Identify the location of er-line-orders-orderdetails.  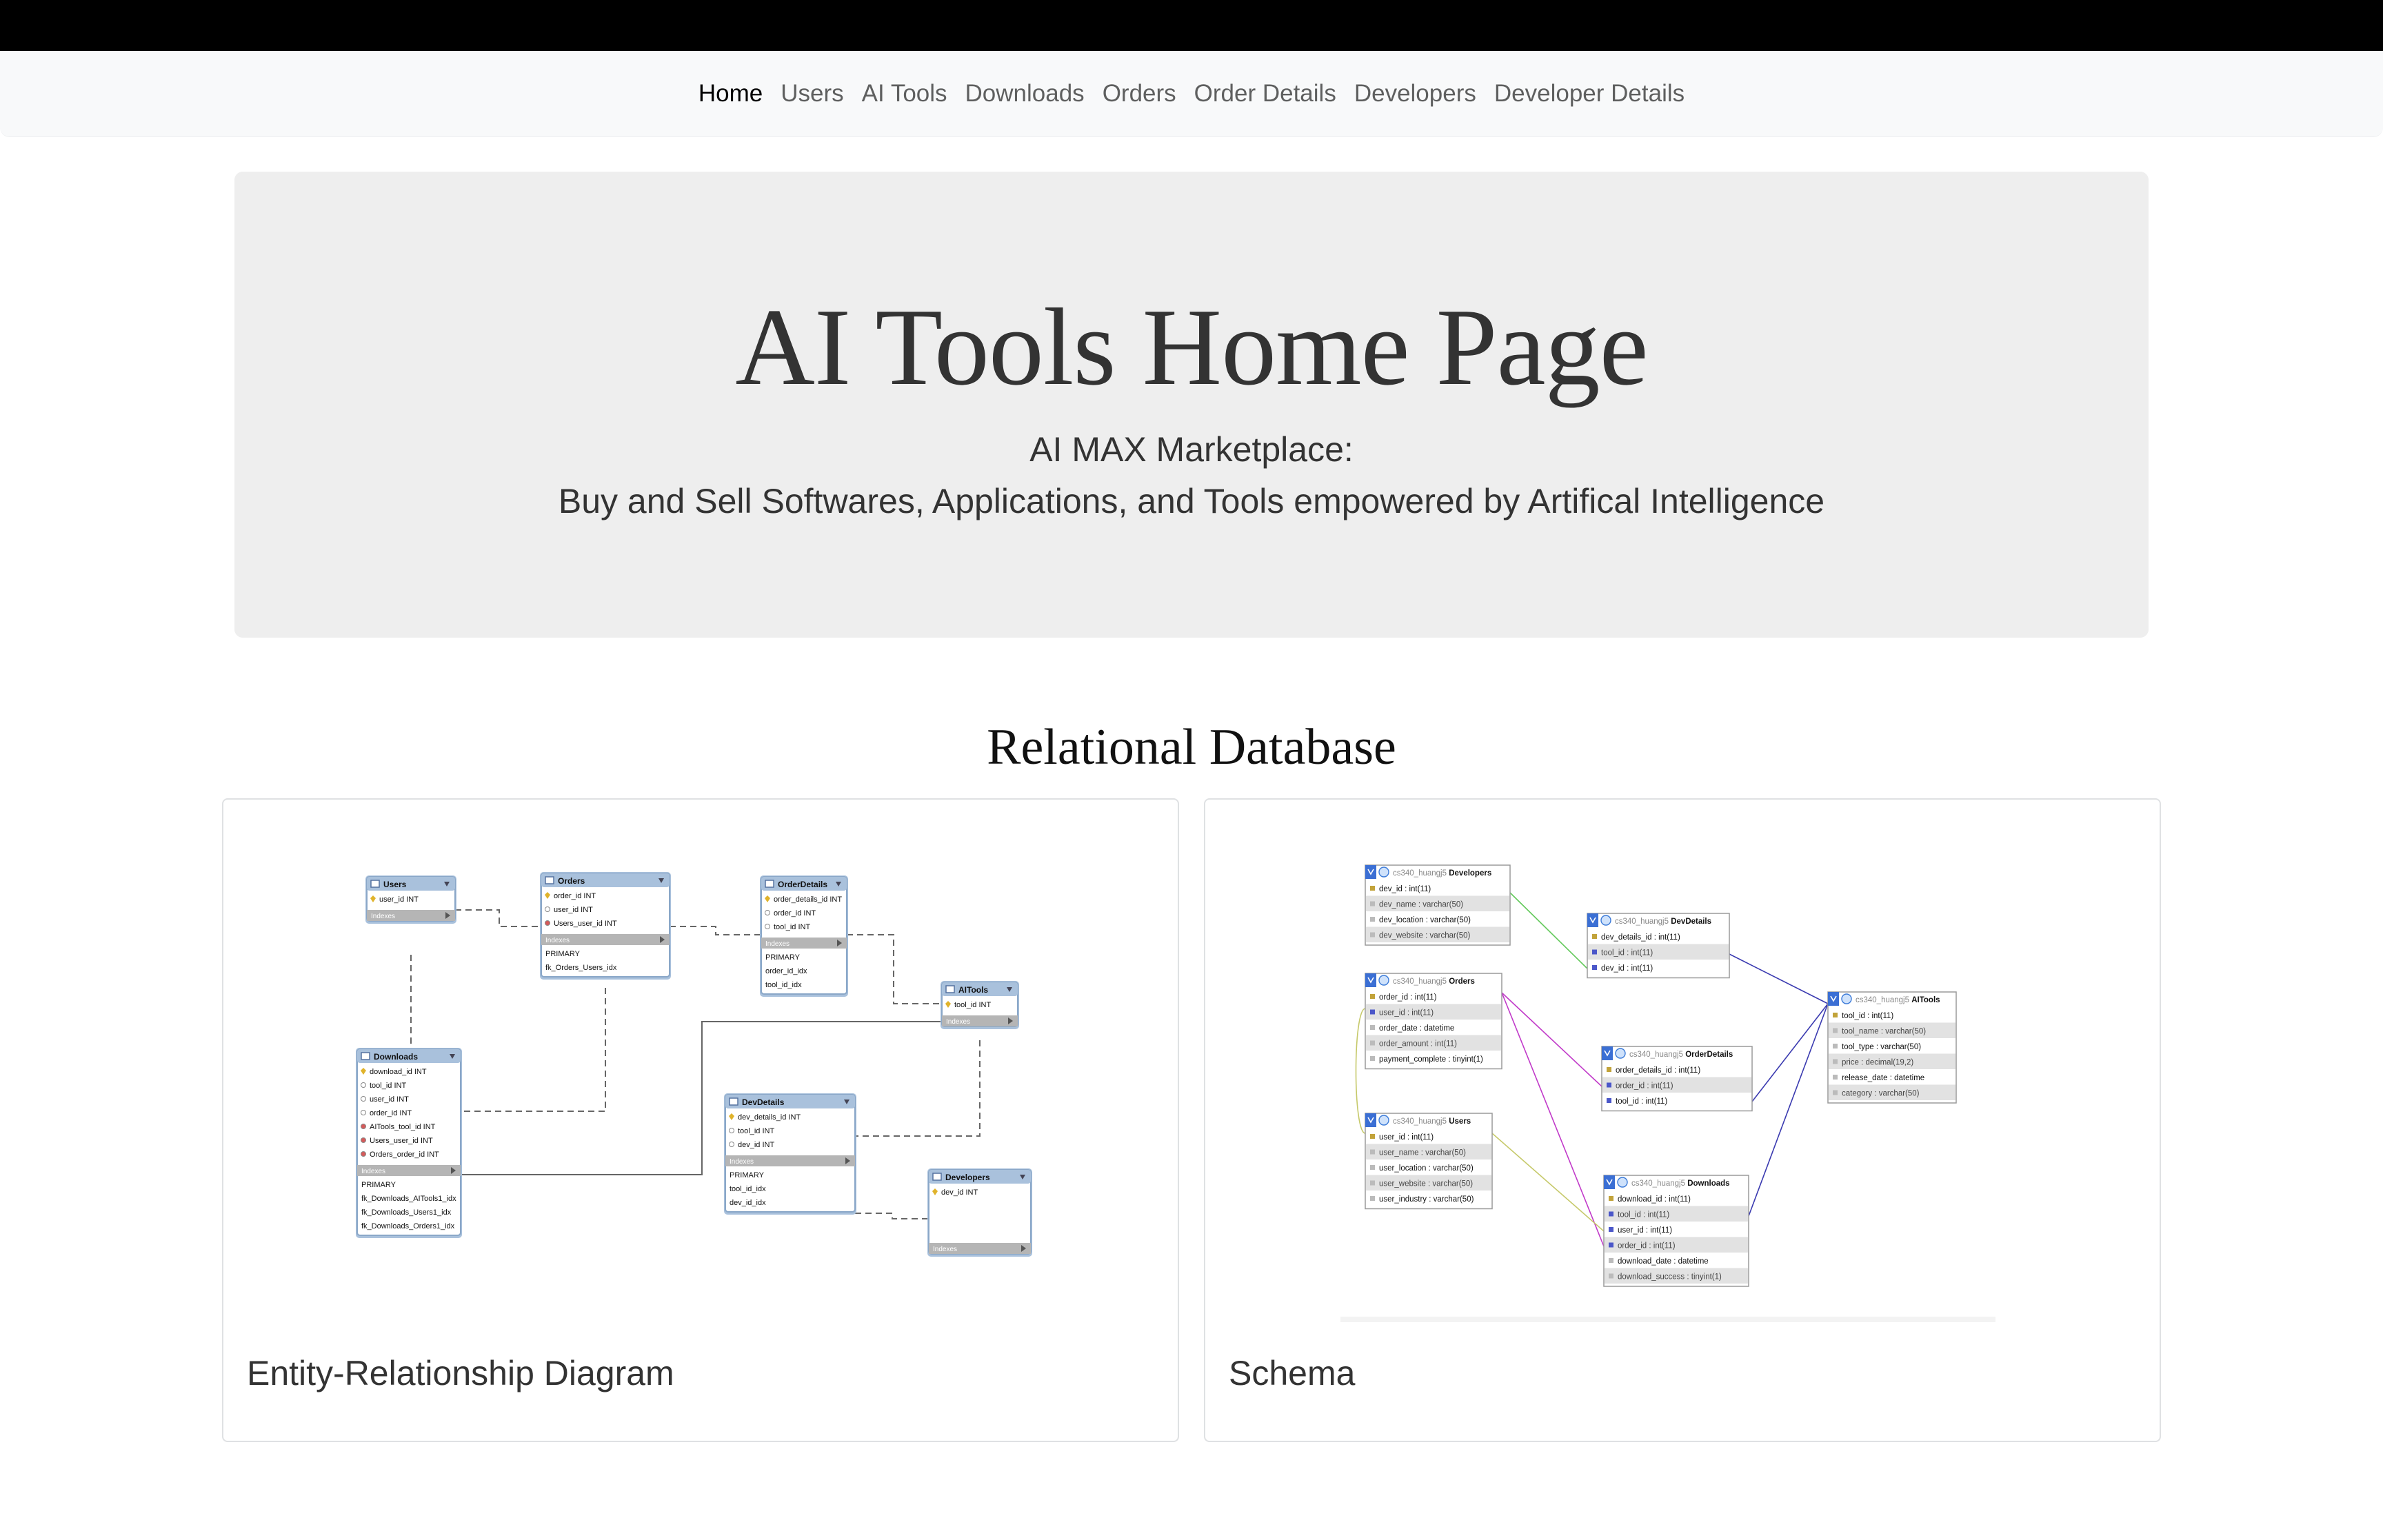
(715, 931).